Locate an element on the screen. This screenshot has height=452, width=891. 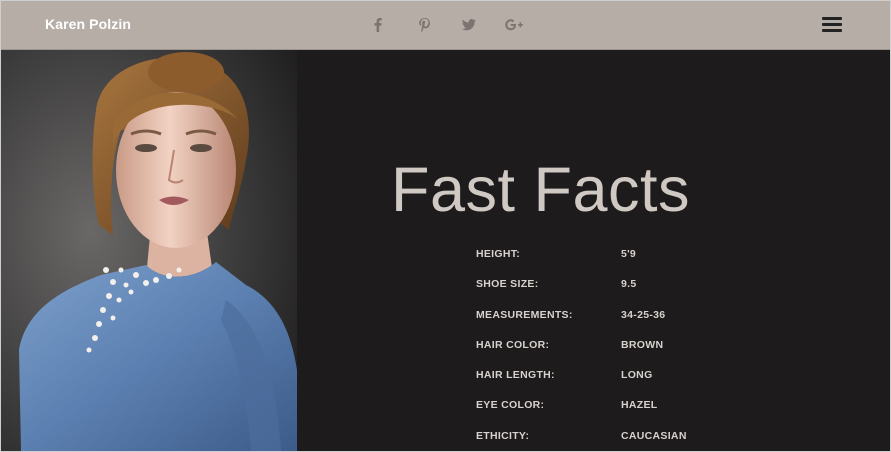
fact-value: BROWN is located at coordinates (642, 344).